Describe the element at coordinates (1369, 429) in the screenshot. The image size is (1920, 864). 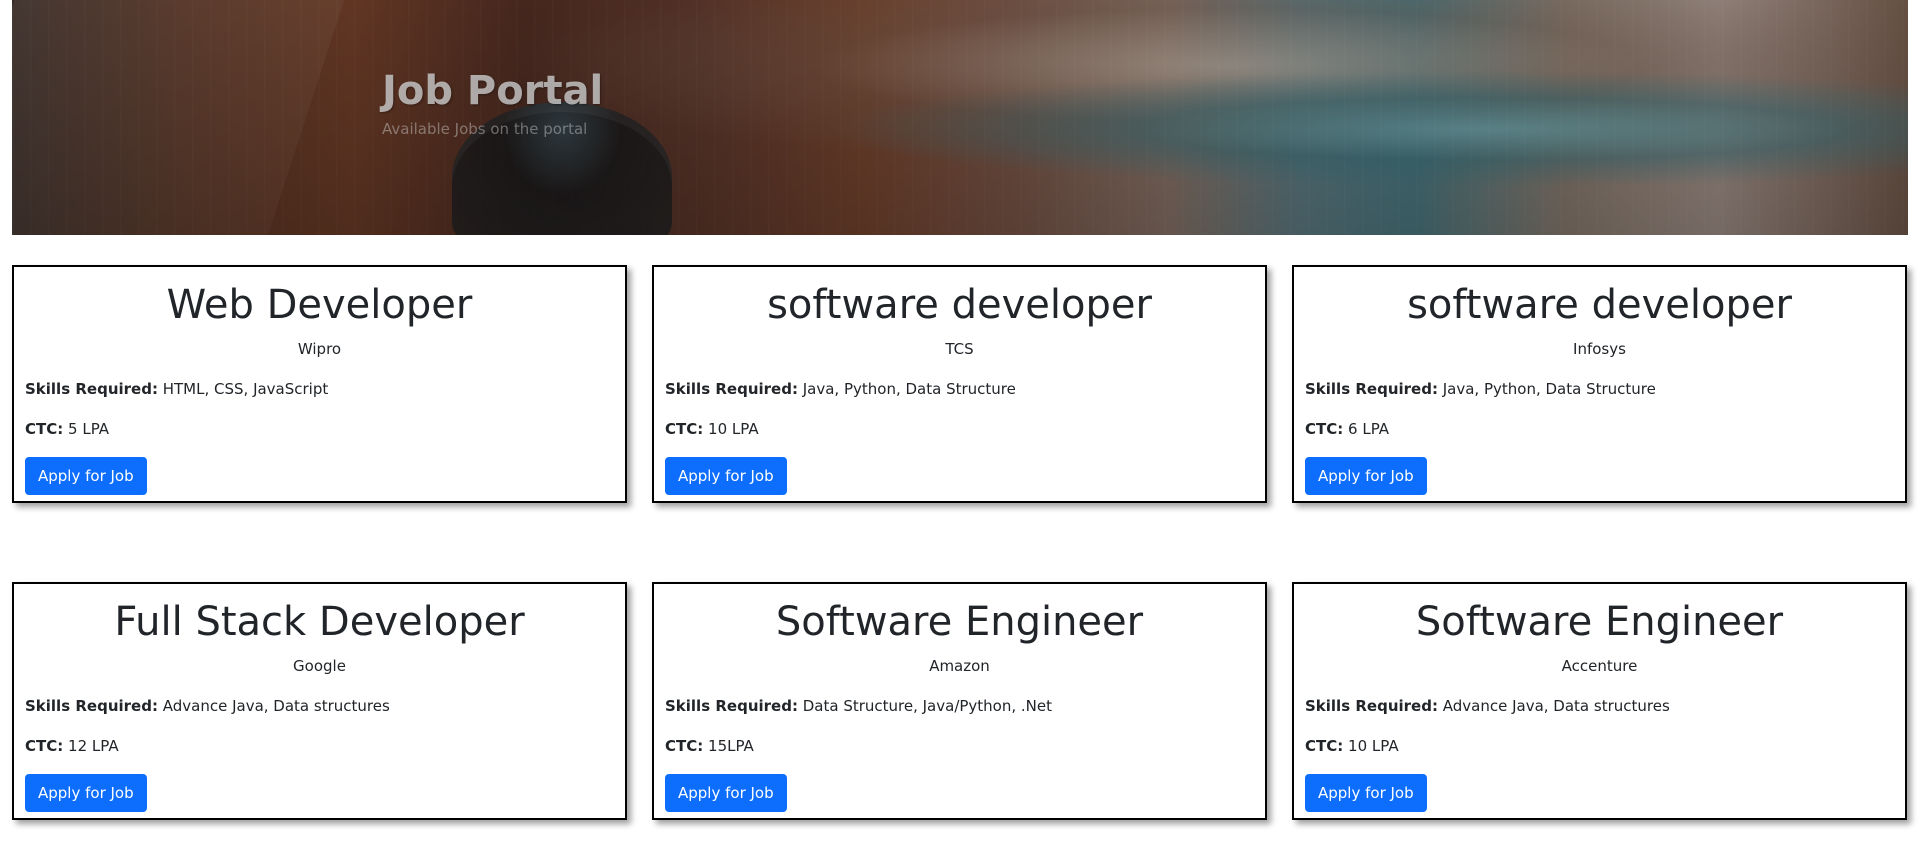
I see `ctc-value: 6 LPA` at that location.